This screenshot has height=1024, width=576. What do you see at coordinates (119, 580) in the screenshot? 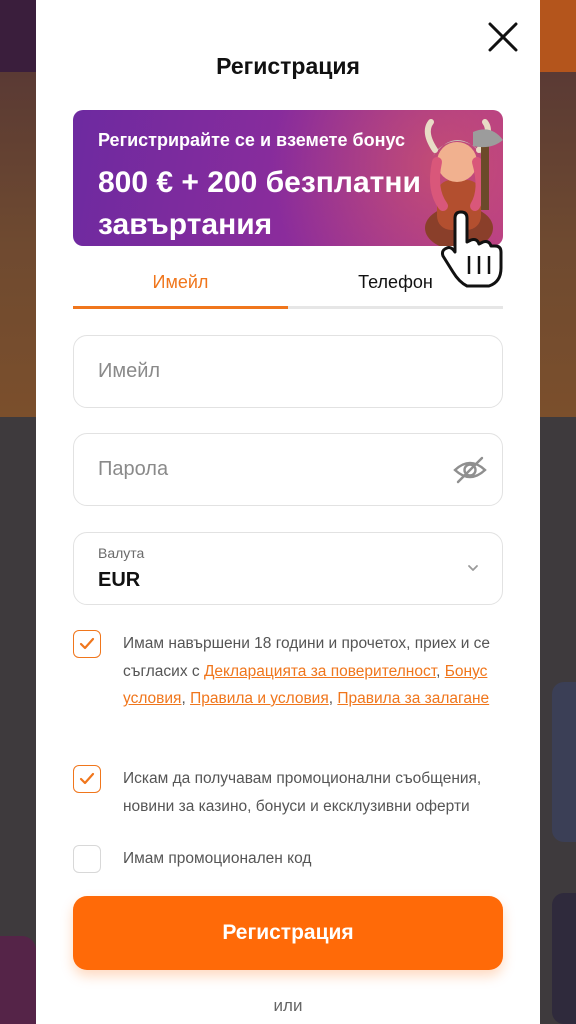
I see `currency-value: EUR` at bounding box center [119, 580].